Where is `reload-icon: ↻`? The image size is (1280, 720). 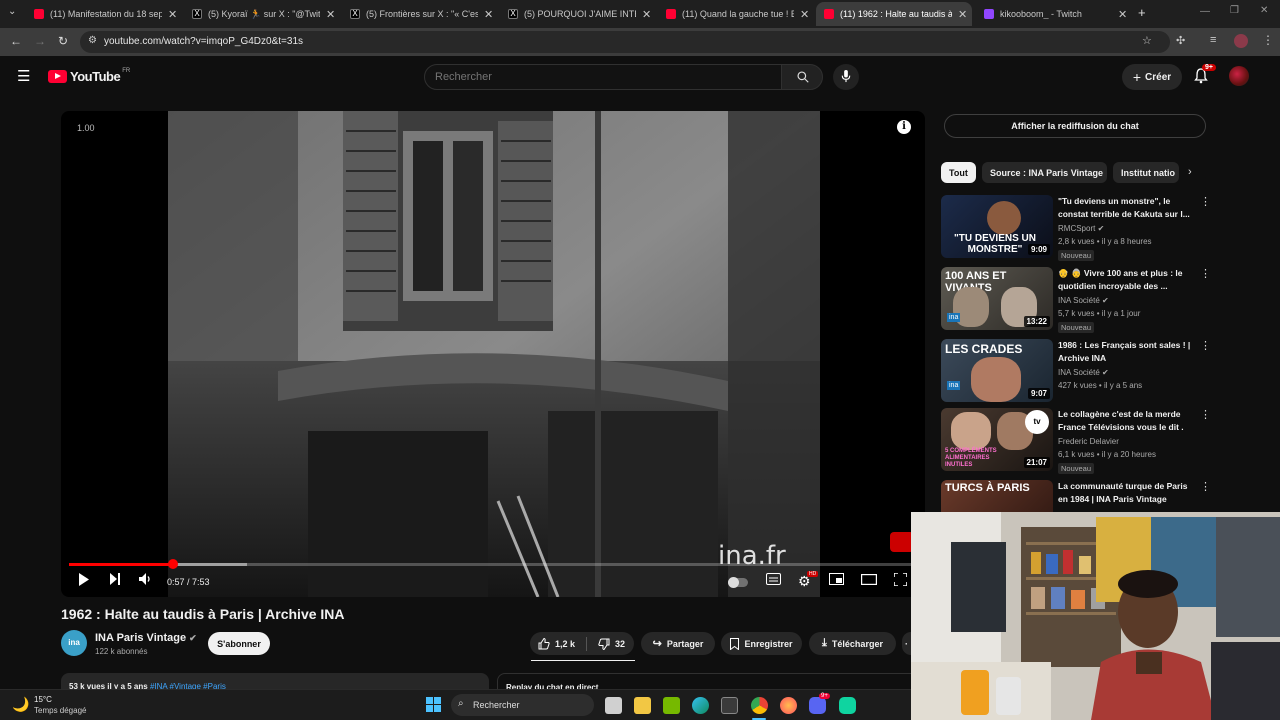 reload-icon: ↻ is located at coordinates (63, 41).